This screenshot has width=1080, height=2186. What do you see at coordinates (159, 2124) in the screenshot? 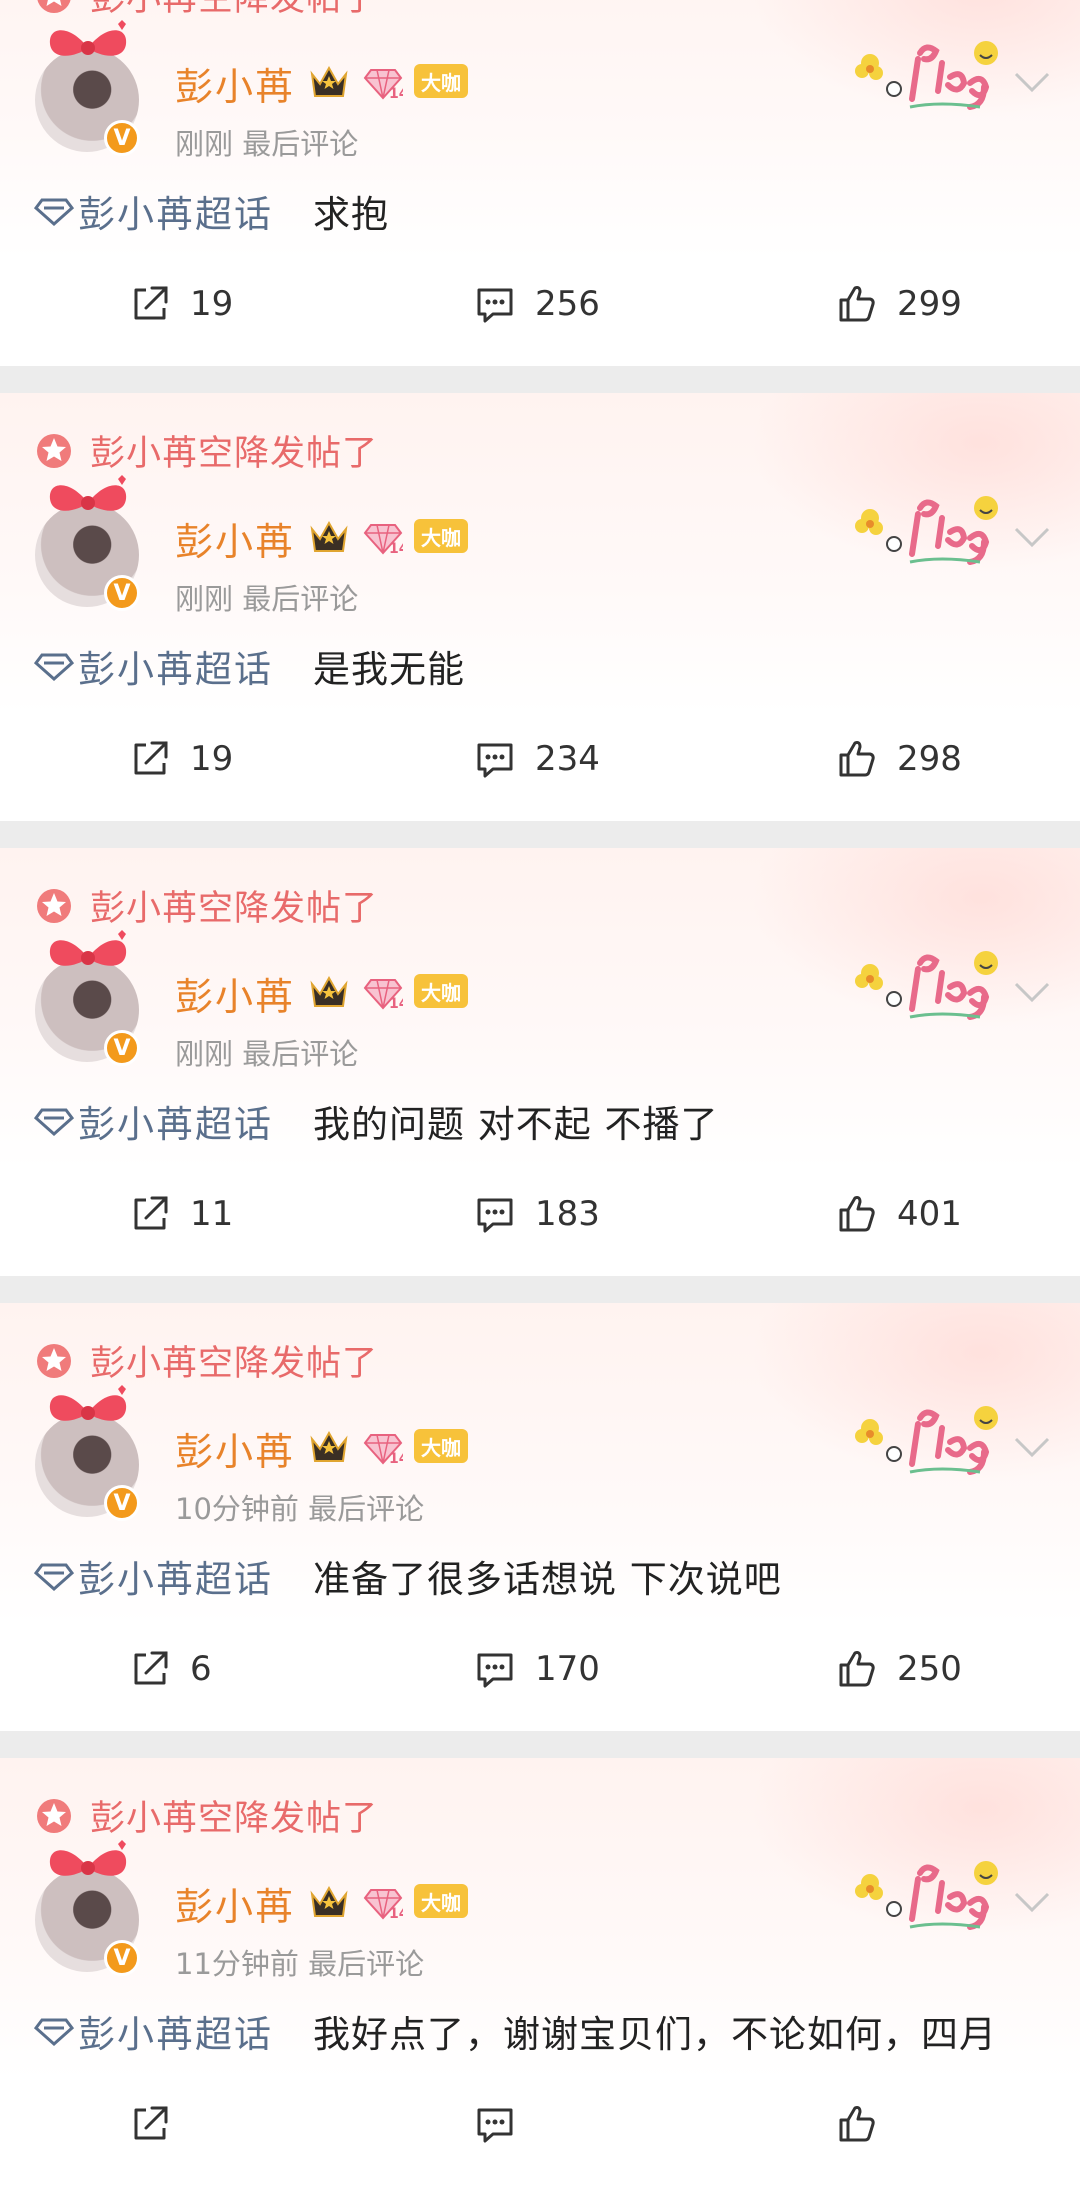
I see `share-button` at bounding box center [159, 2124].